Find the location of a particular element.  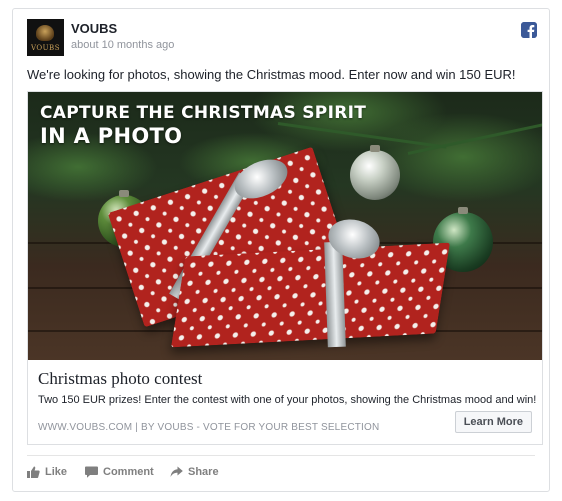

share-arrow-icon is located at coordinates (176, 471).